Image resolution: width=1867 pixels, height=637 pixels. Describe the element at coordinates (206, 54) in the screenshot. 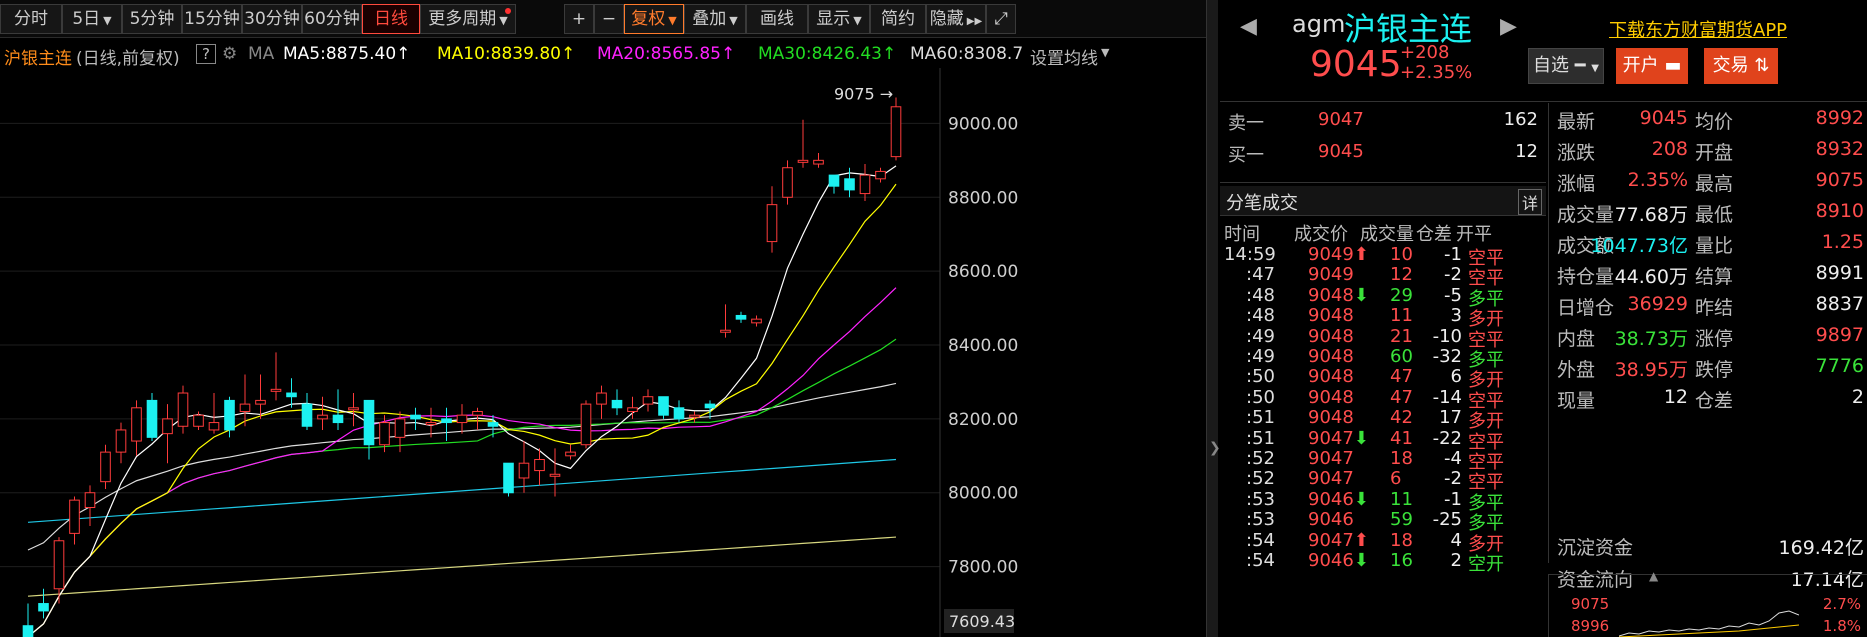

I see `help-button: ?` at that location.